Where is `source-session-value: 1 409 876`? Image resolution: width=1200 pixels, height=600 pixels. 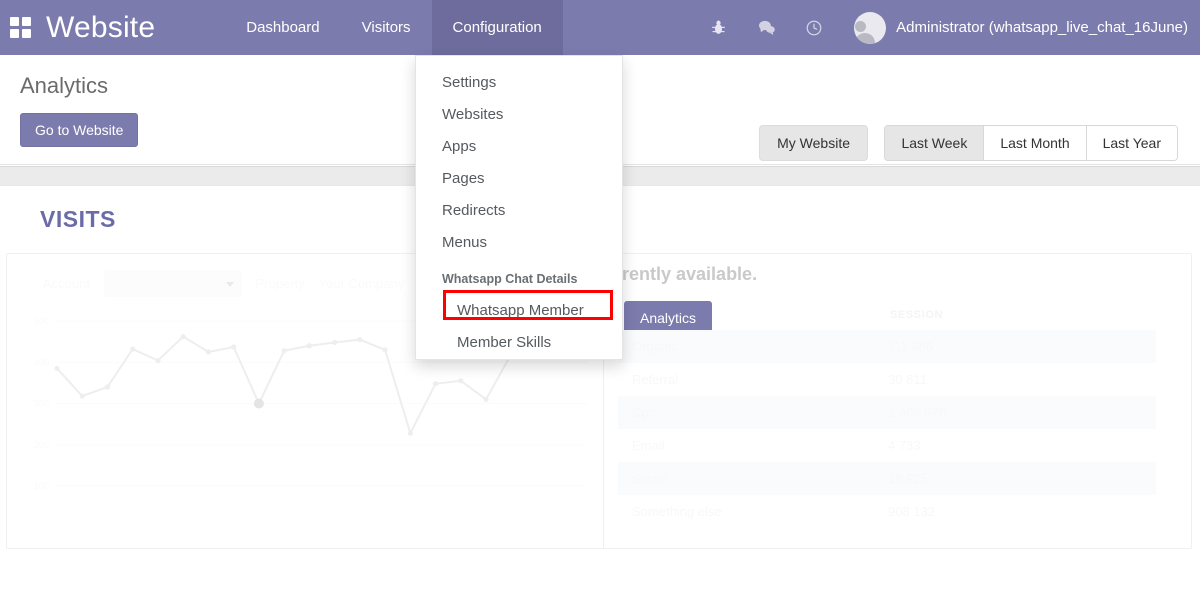
source-session-value: 1 409 876 is located at coordinates (917, 412).